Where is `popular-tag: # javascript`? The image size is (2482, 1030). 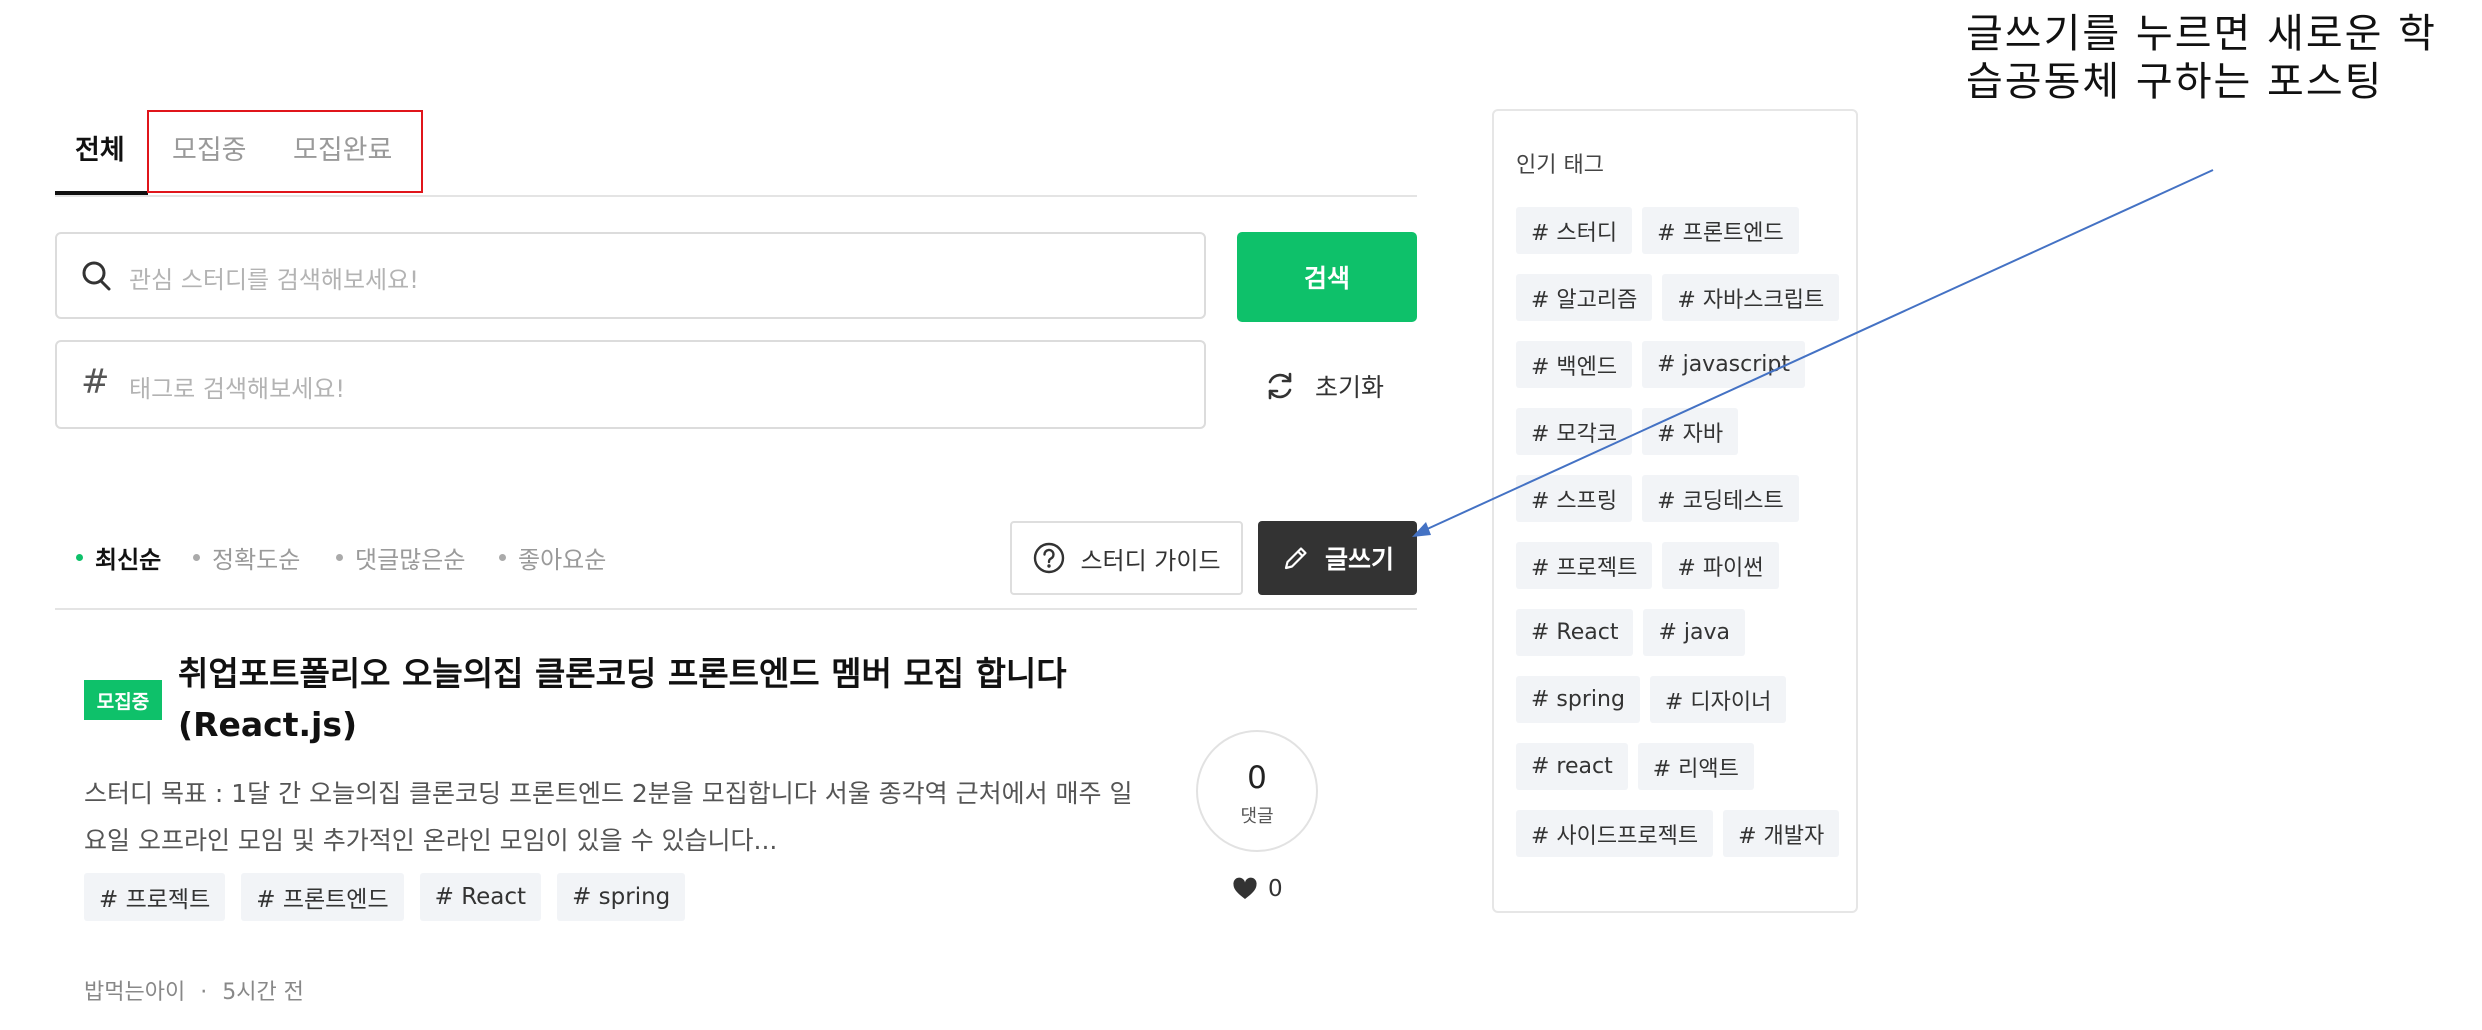
popular-tag: # javascript is located at coordinates (1723, 364).